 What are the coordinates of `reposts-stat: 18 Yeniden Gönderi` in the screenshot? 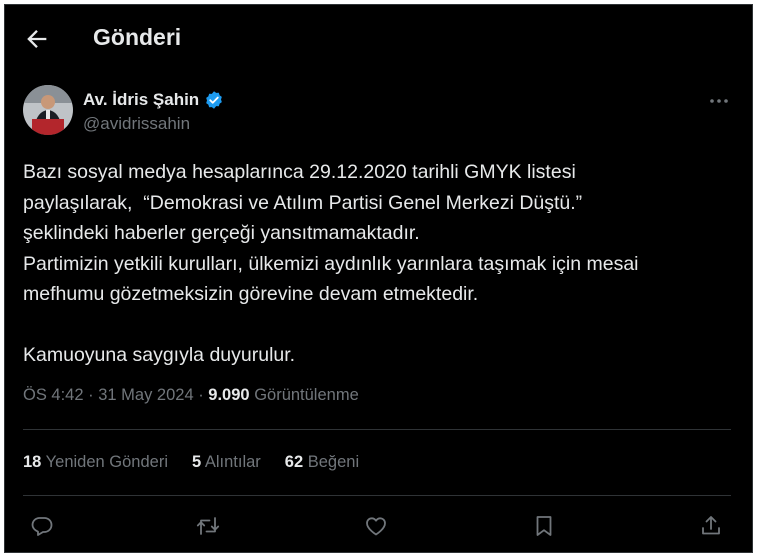 It's located at (95, 462).